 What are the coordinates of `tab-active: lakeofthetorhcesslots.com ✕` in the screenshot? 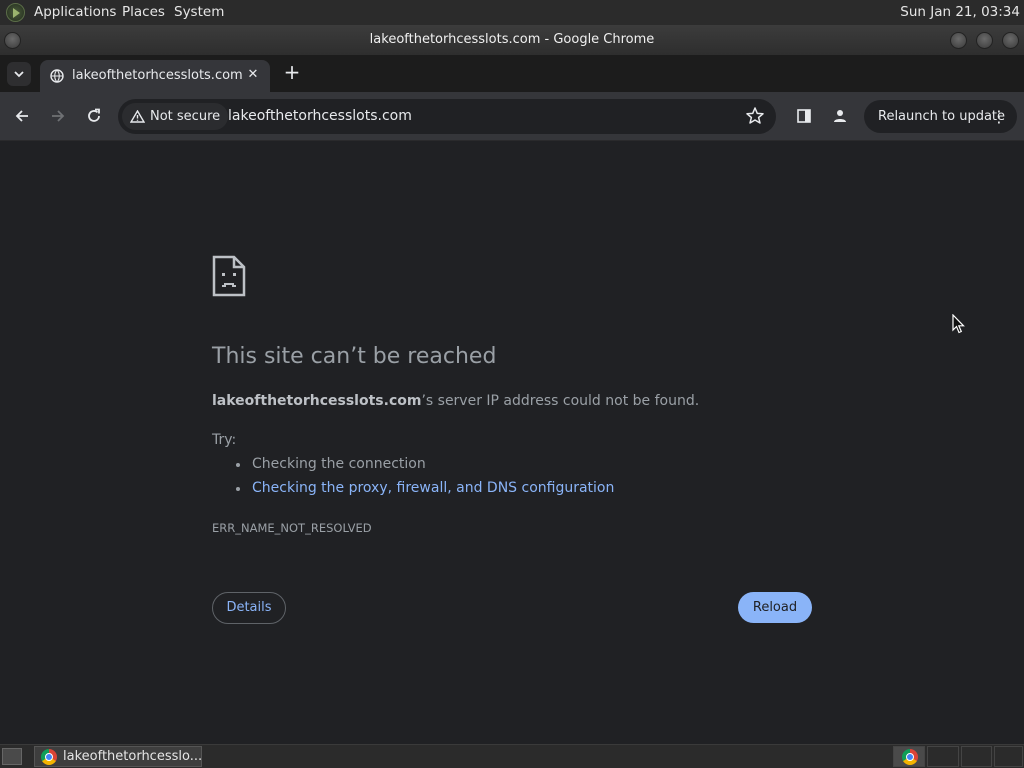 It's located at (155, 76).